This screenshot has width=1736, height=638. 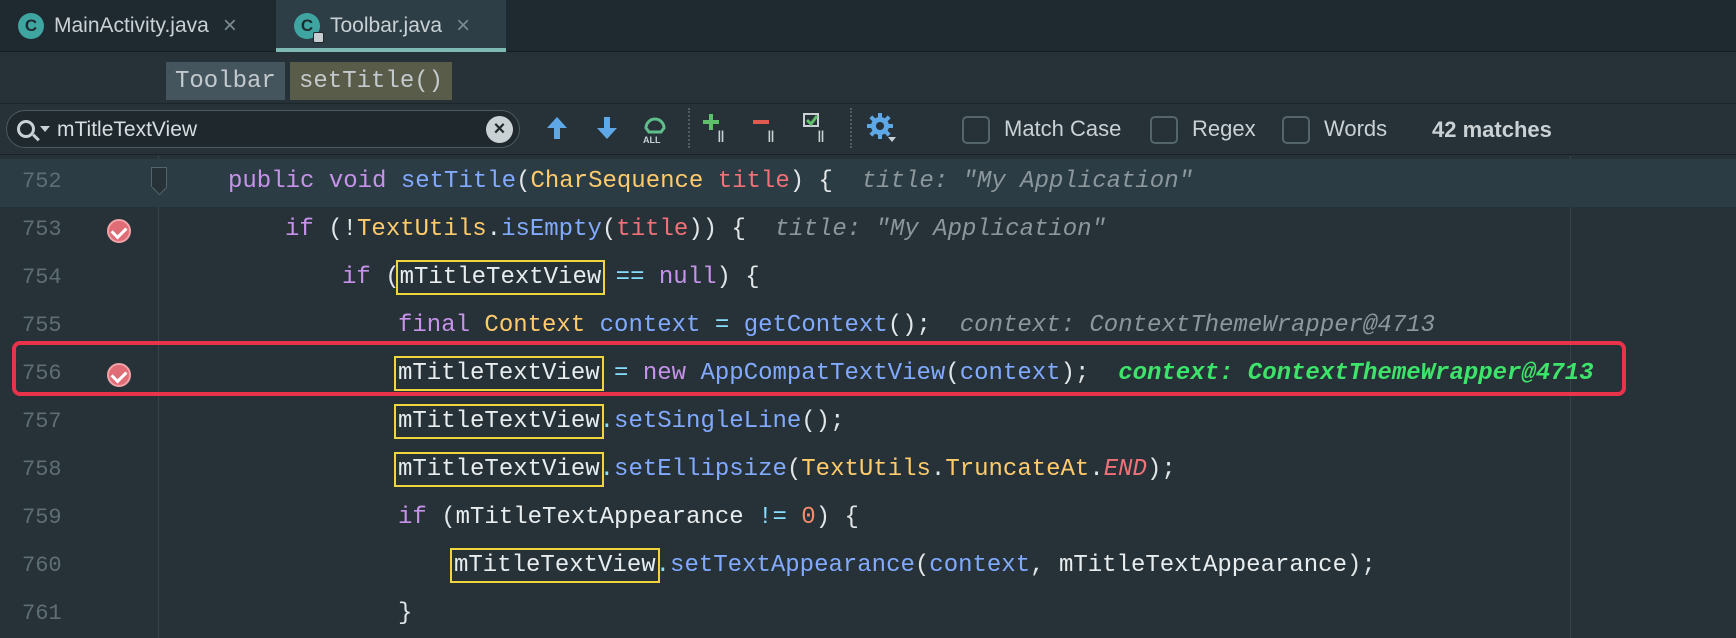 What do you see at coordinates (42, 181) in the screenshot?
I see `line-number: 752` at bounding box center [42, 181].